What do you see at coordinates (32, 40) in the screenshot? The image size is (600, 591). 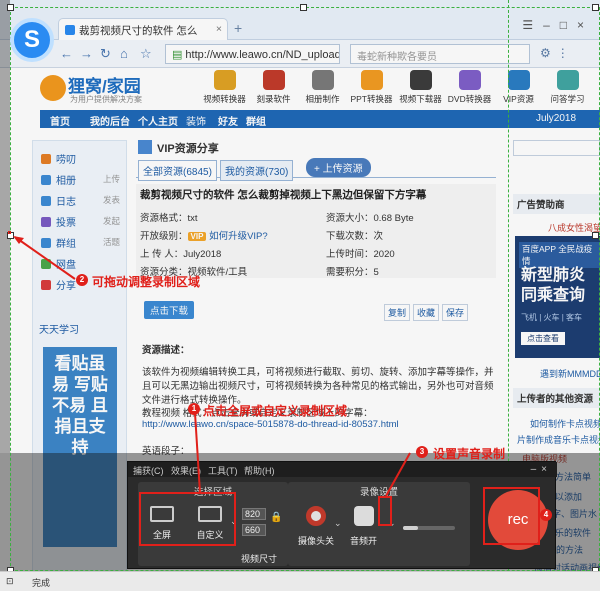 I see `browser-logo-icon: S` at bounding box center [32, 40].